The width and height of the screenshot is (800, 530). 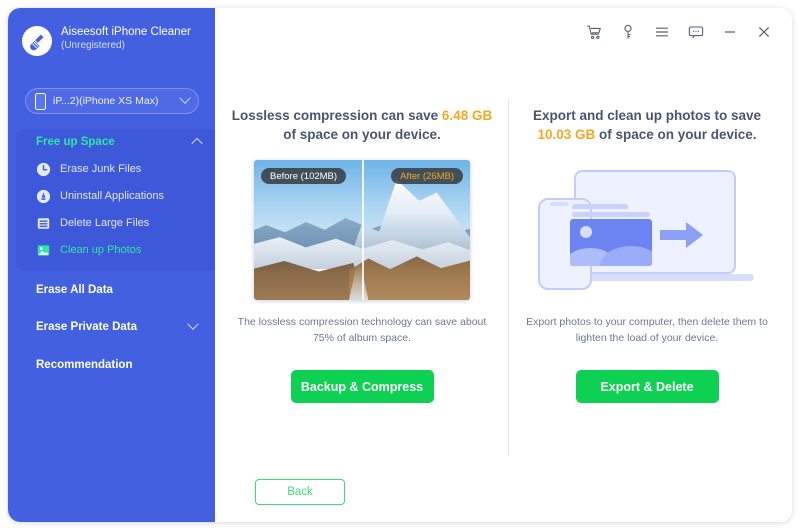 What do you see at coordinates (75, 142) in the screenshot?
I see `sidebar-group-label: Free up Space` at bounding box center [75, 142].